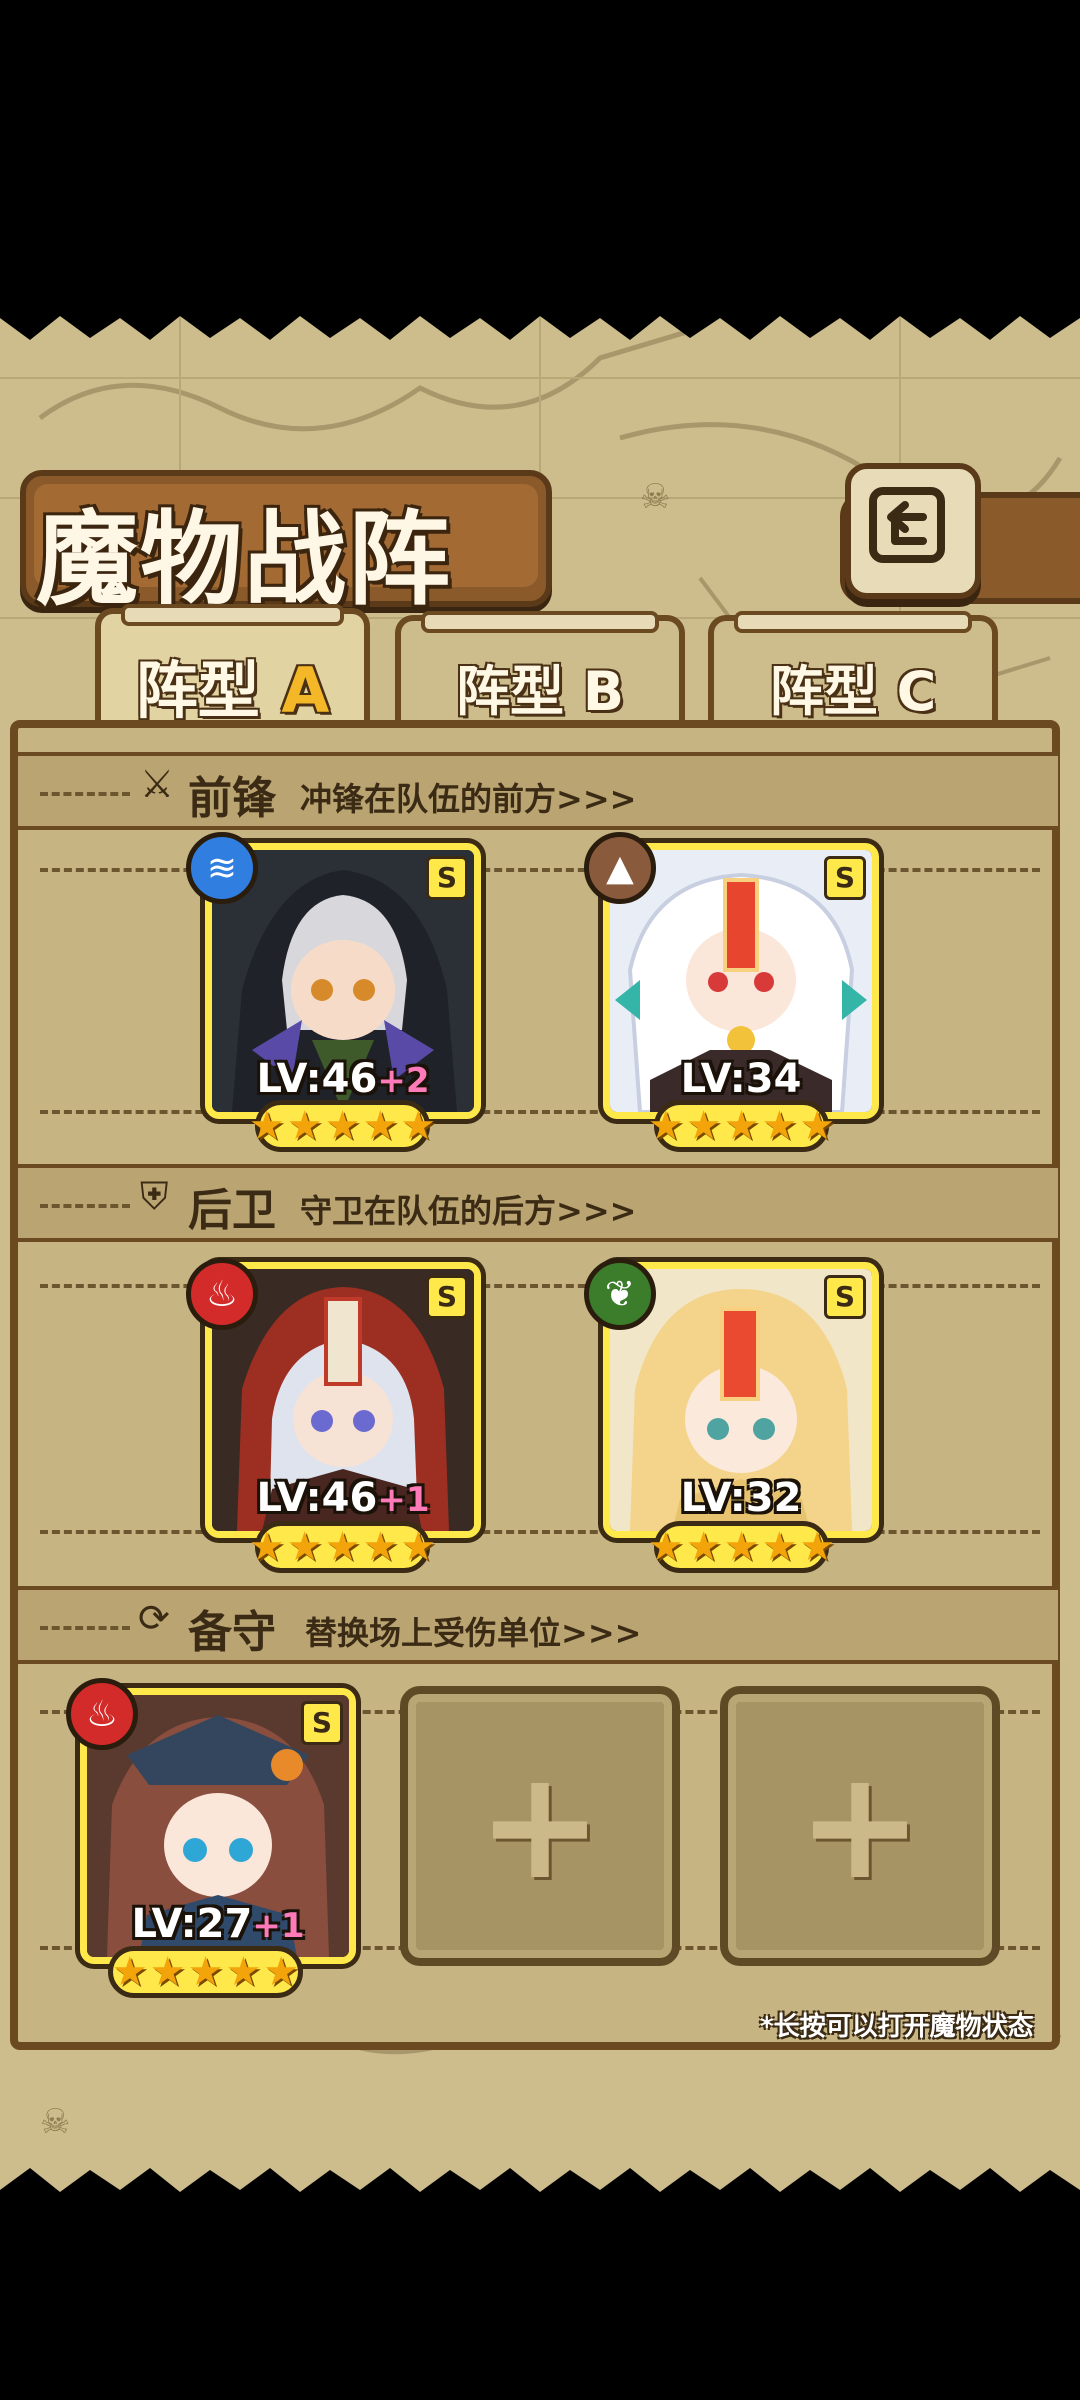 The image size is (1080, 2400). What do you see at coordinates (232, 1210) in the screenshot?
I see `section-title-rear: 后卫` at bounding box center [232, 1210].